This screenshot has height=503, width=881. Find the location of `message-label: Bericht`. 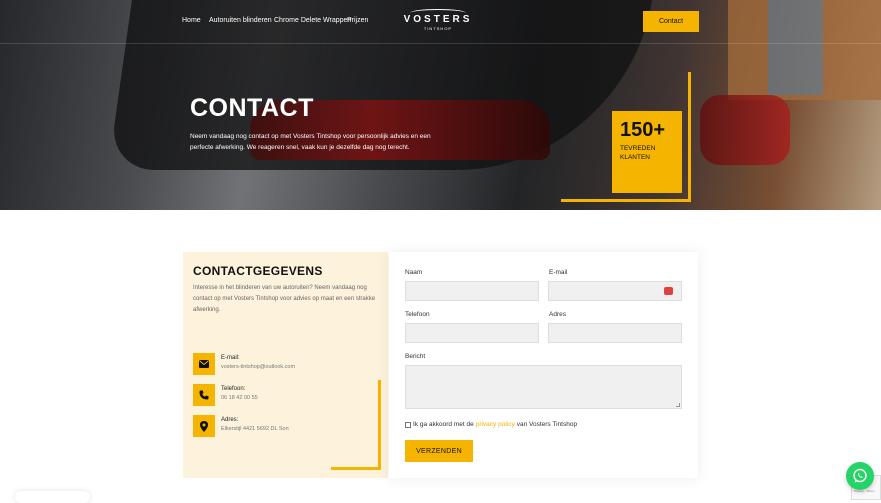

message-label: Bericht is located at coordinates (415, 356).